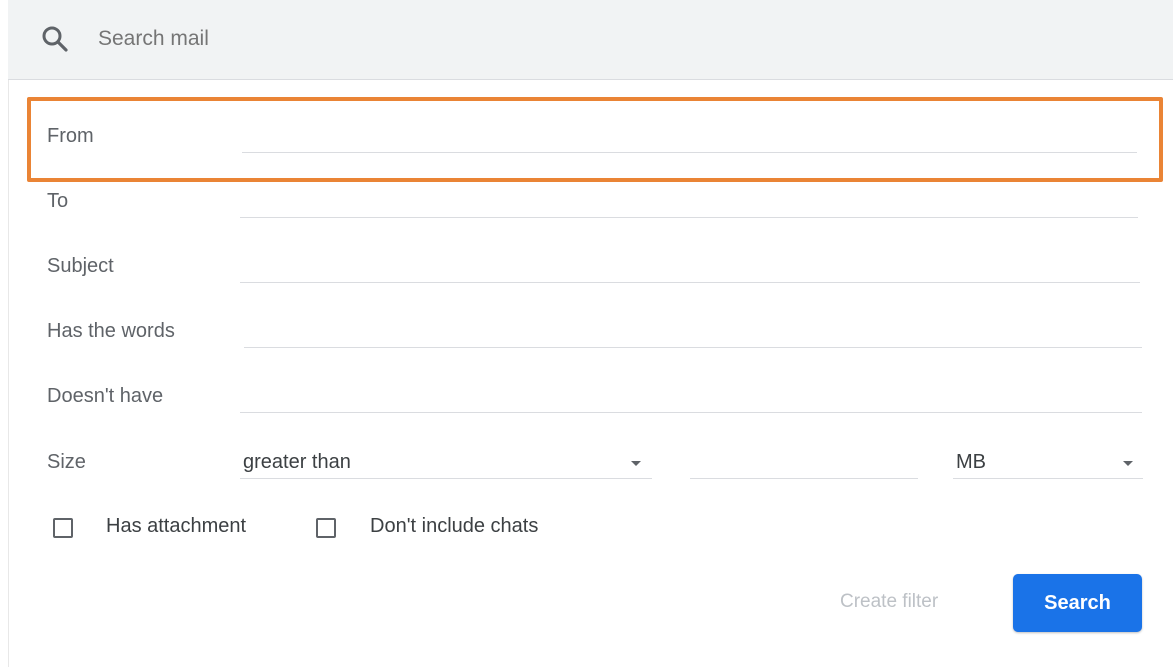  I want to click on from-underline, so click(689, 152).